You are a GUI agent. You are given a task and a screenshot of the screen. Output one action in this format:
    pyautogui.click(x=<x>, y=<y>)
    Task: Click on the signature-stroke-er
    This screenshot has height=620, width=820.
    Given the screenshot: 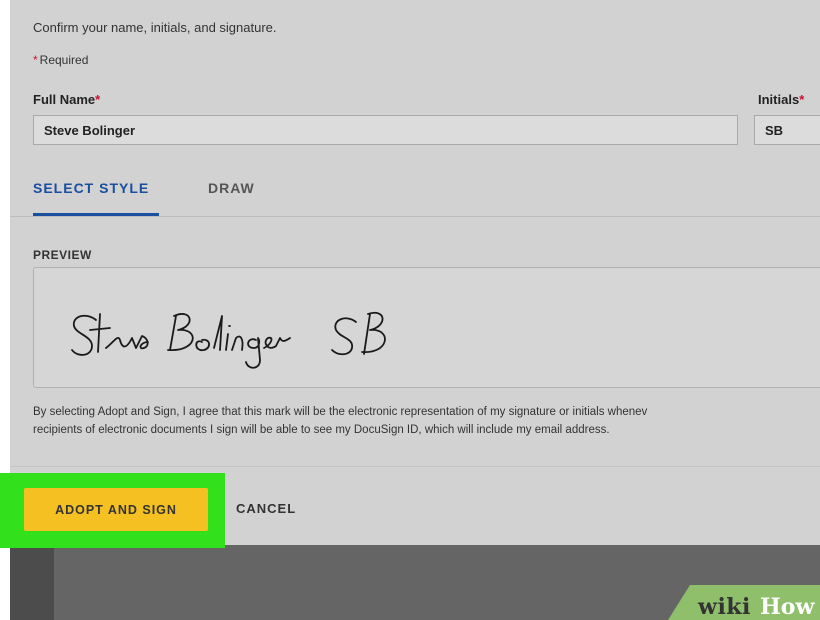 What is the action you would take?
    pyautogui.click(x=277, y=342)
    